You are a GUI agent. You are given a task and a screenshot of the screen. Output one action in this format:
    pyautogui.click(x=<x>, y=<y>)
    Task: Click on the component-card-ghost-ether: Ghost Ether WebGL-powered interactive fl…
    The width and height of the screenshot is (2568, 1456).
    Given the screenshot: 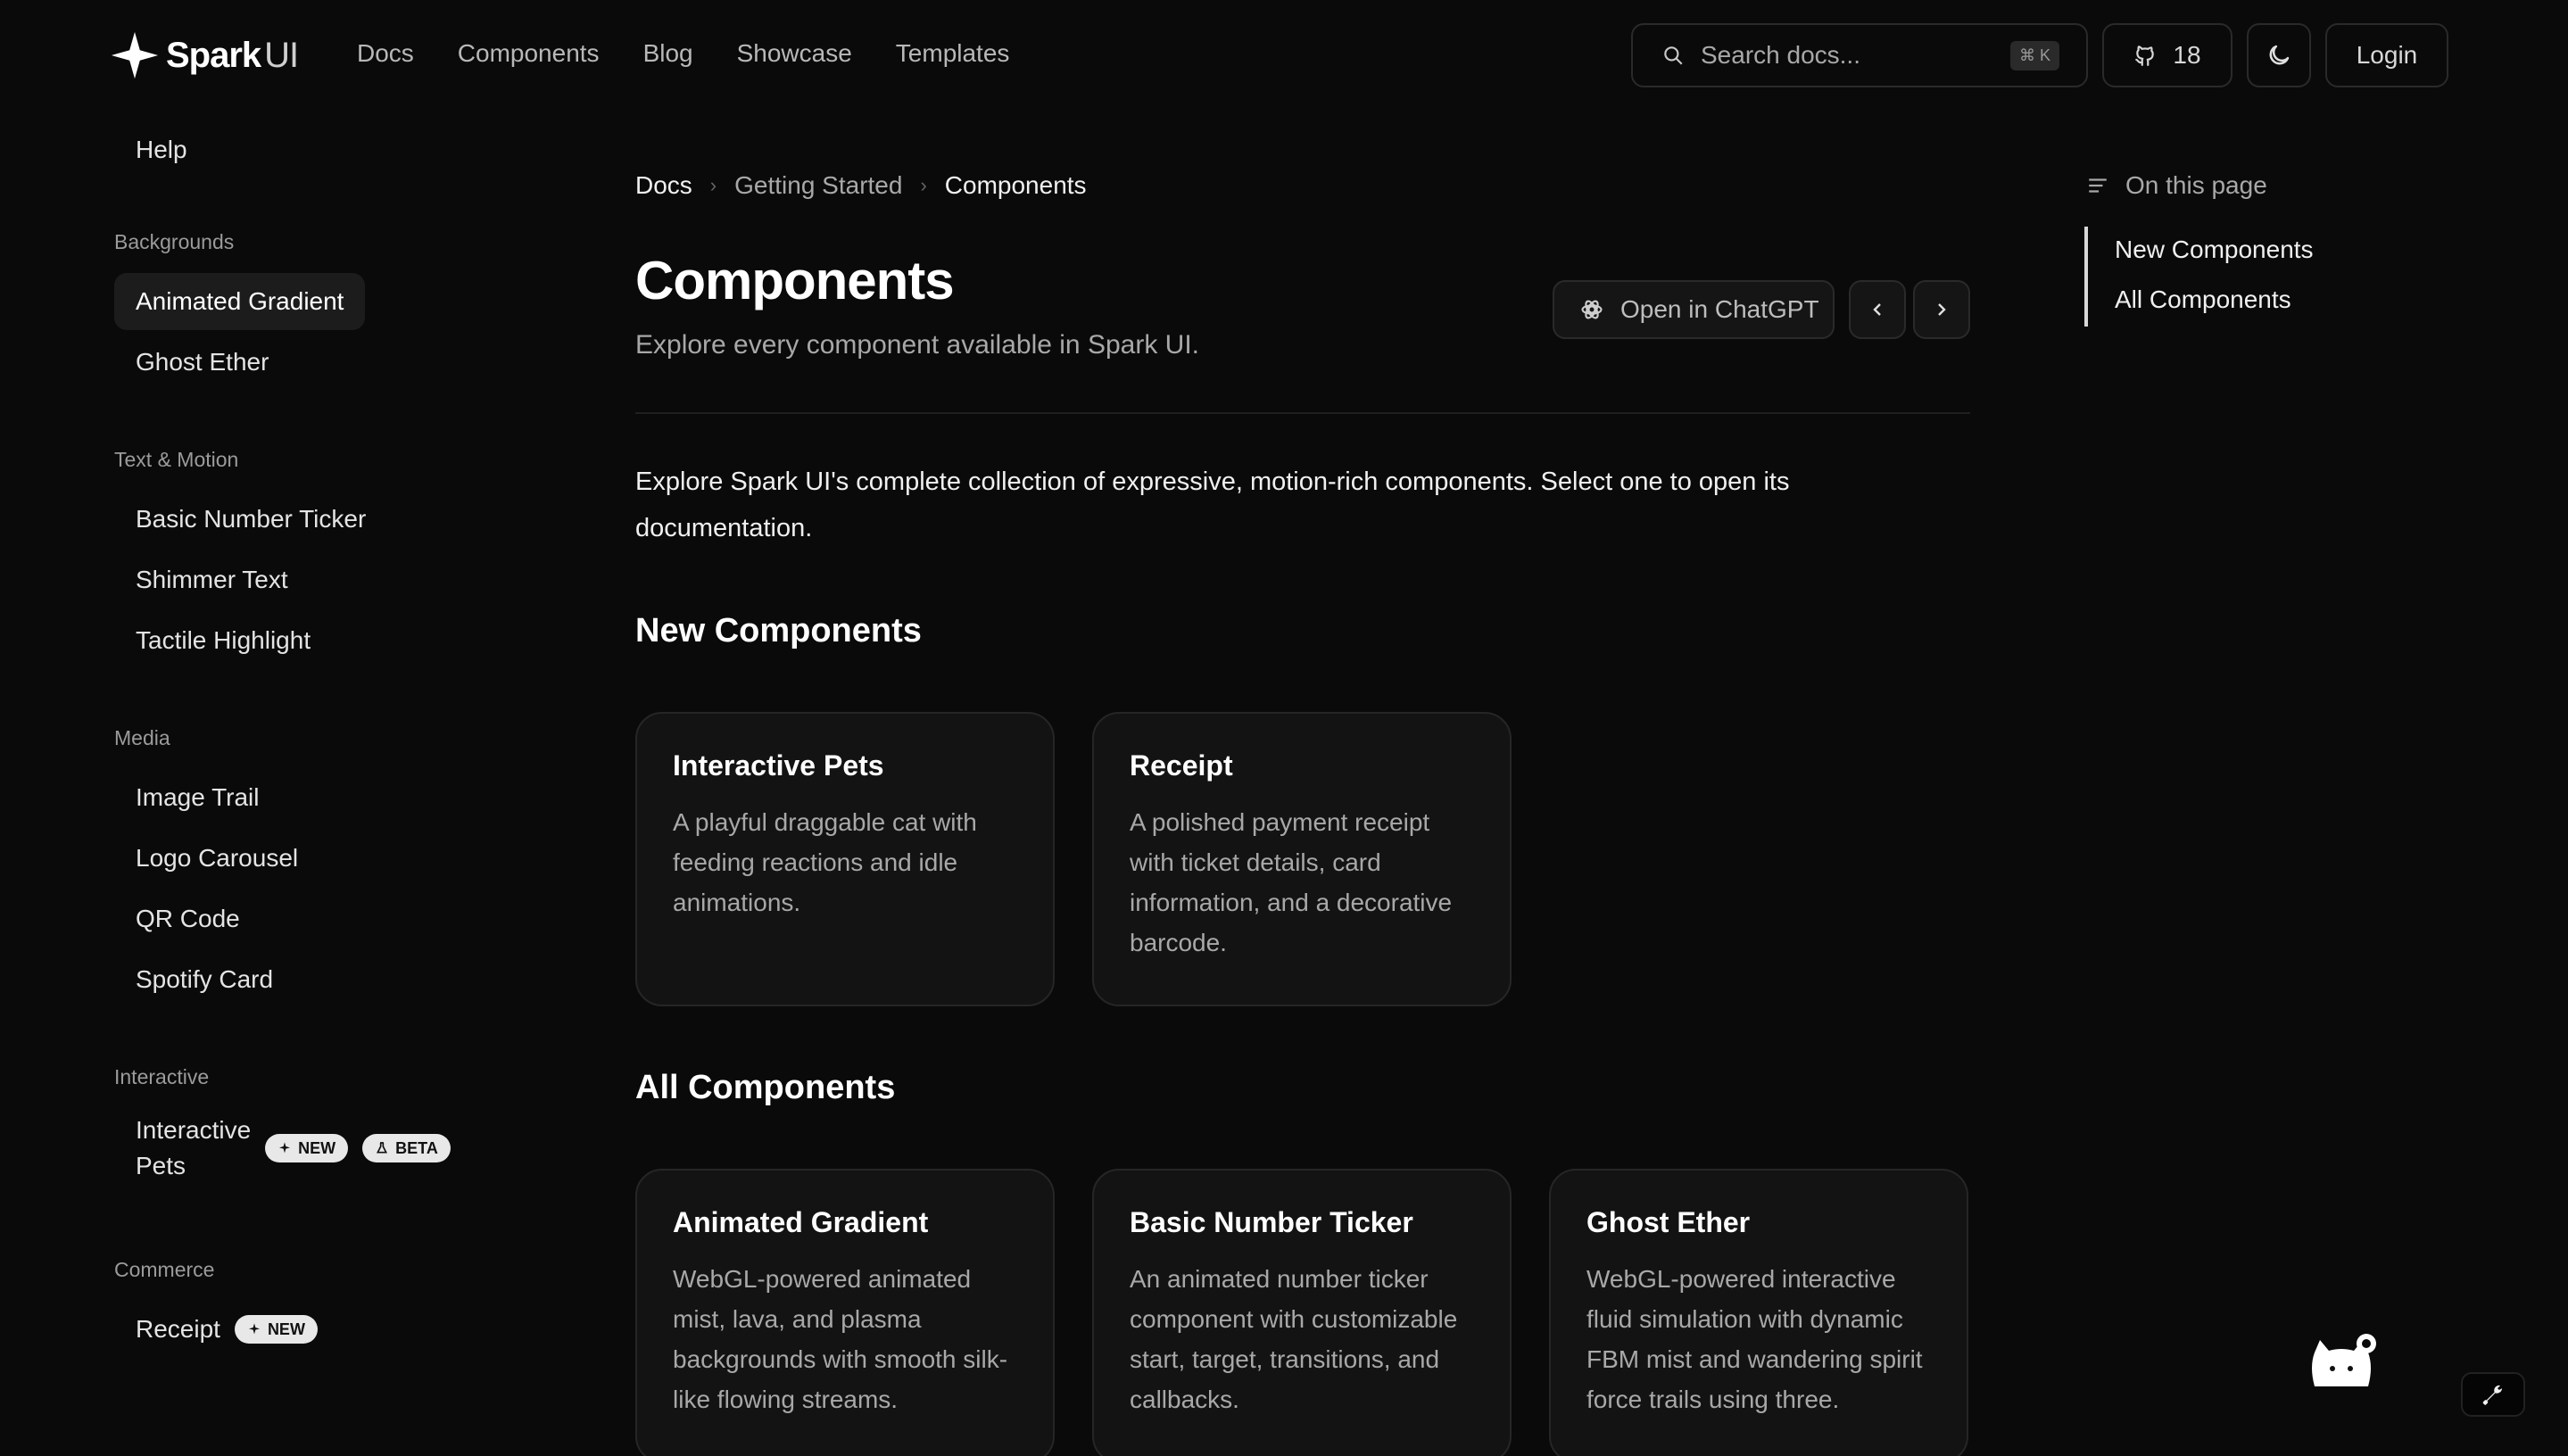 What is the action you would take?
    pyautogui.click(x=1758, y=1312)
    